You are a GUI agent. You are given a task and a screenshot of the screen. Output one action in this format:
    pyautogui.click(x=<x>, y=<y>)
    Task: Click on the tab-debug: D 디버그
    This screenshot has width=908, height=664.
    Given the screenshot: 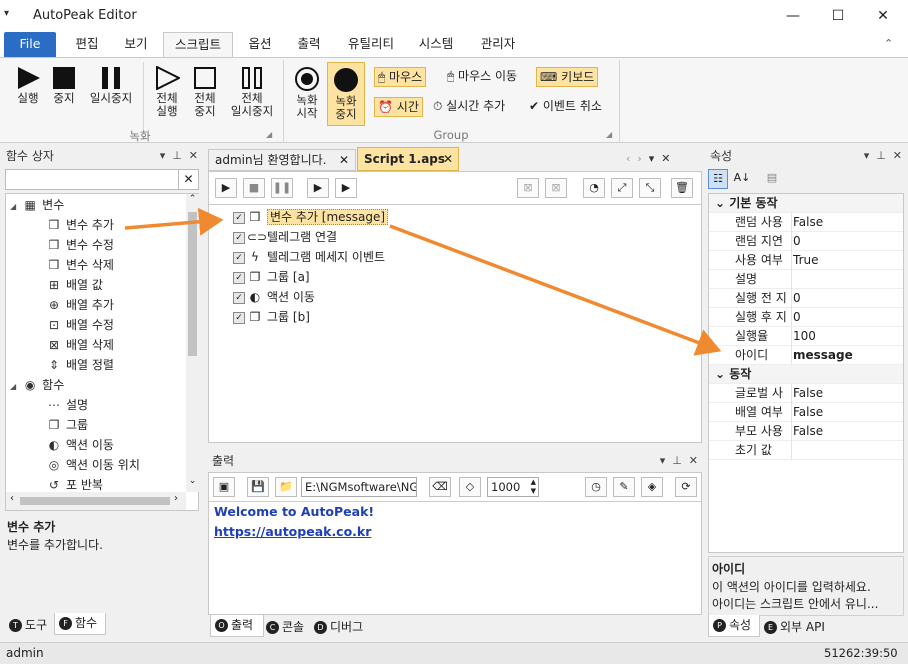 What is the action you would take?
    pyautogui.click(x=344, y=628)
    